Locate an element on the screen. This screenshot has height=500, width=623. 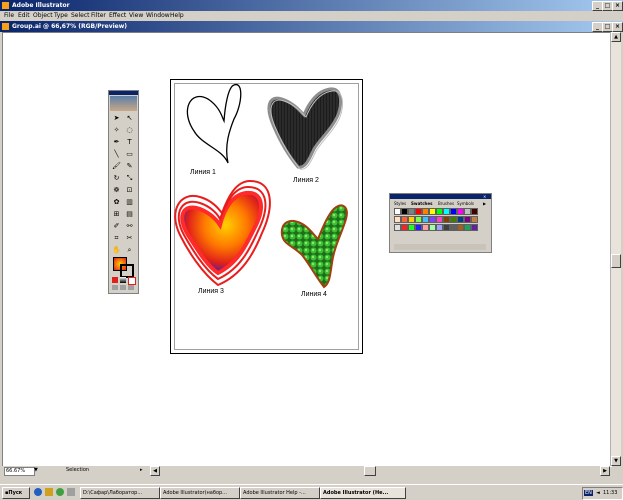
status-menu-icon: ▸ is located at coordinates (141, 470).